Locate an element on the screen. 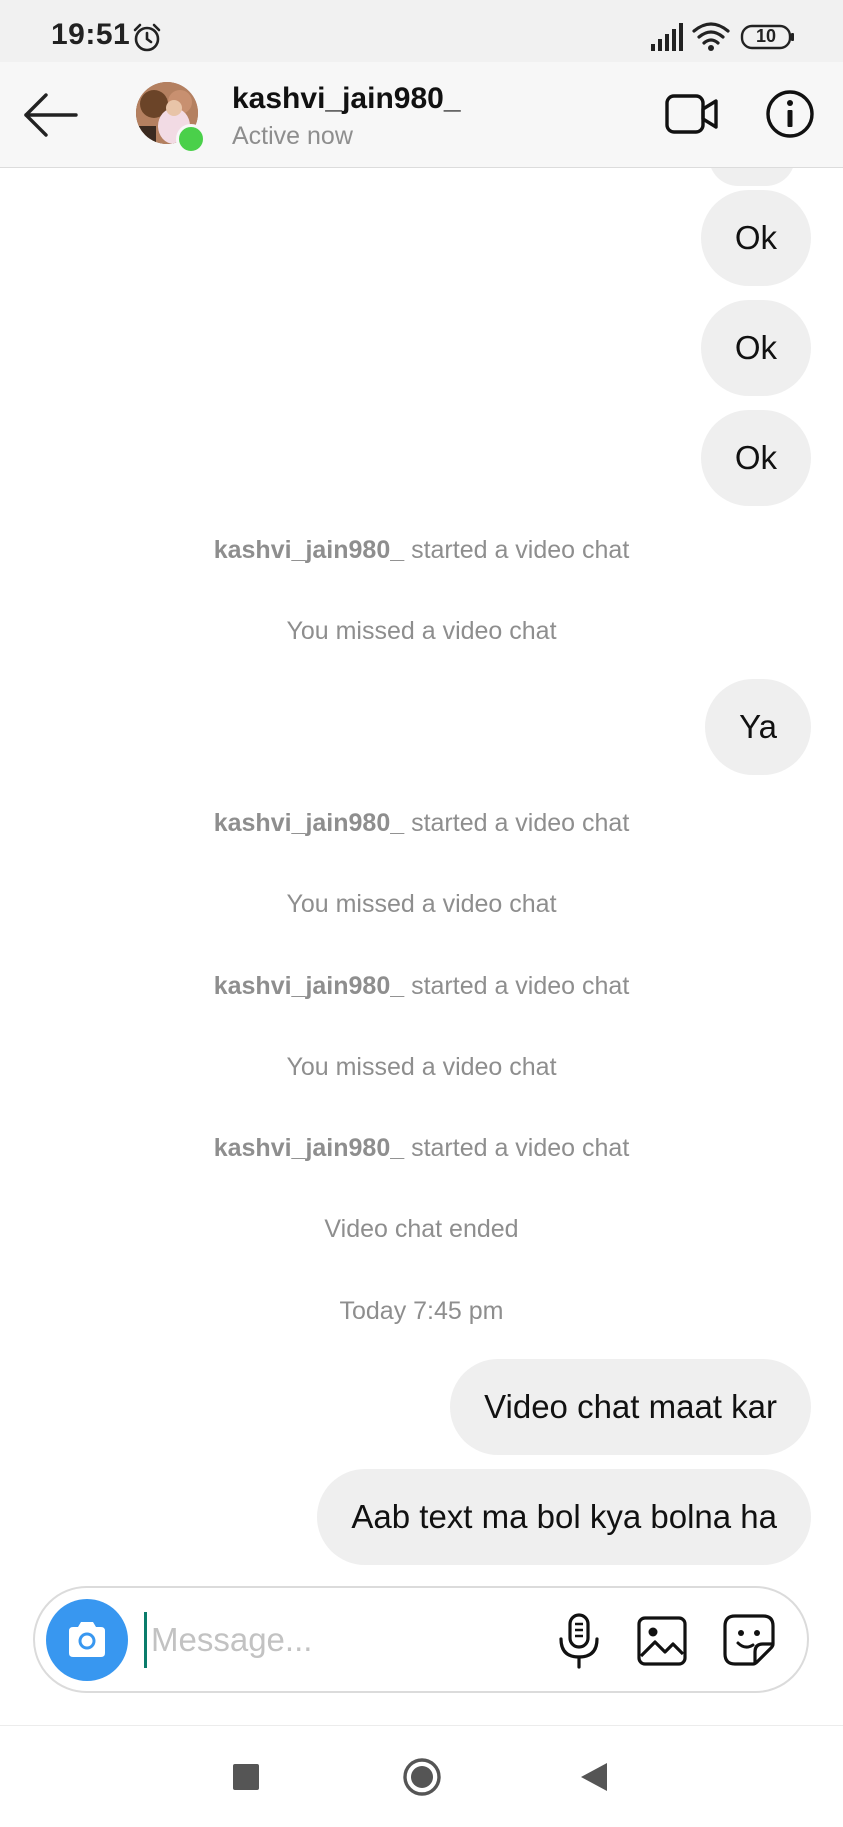 Image resolution: width=843 pixels, height=1827 pixels. camera-icon is located at coordinates (87, 1639).